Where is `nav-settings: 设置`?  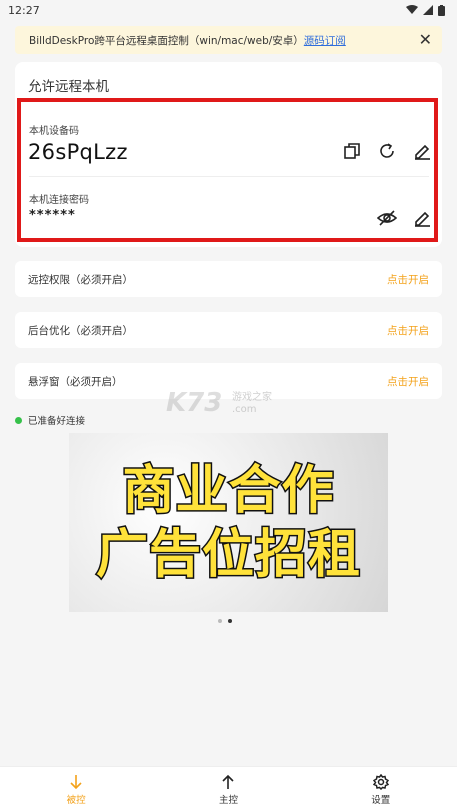 nav-settings: 设置 is located at coordinates (381, 789).